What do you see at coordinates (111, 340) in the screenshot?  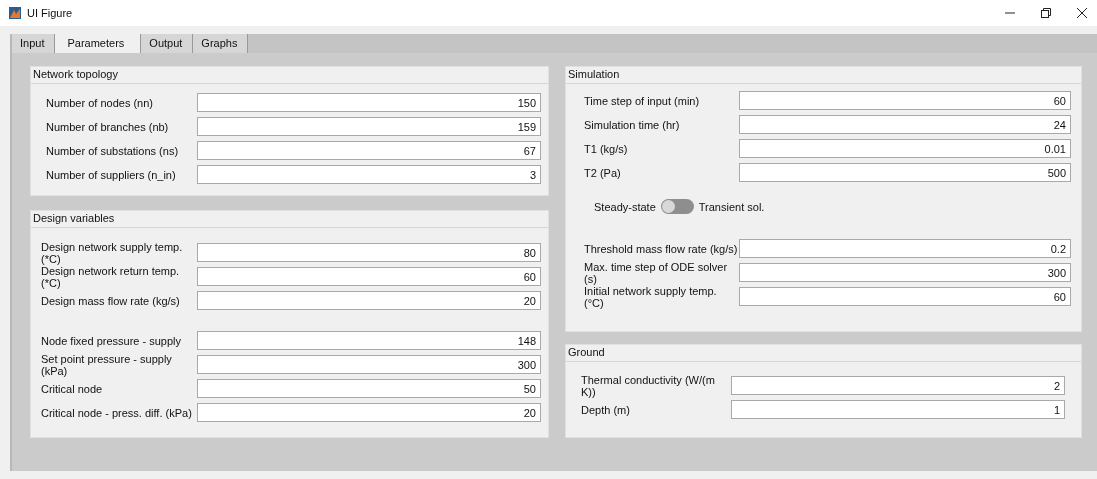 I see `field-label: Node fixed pressure - supply` at bounding box center [111, 340].